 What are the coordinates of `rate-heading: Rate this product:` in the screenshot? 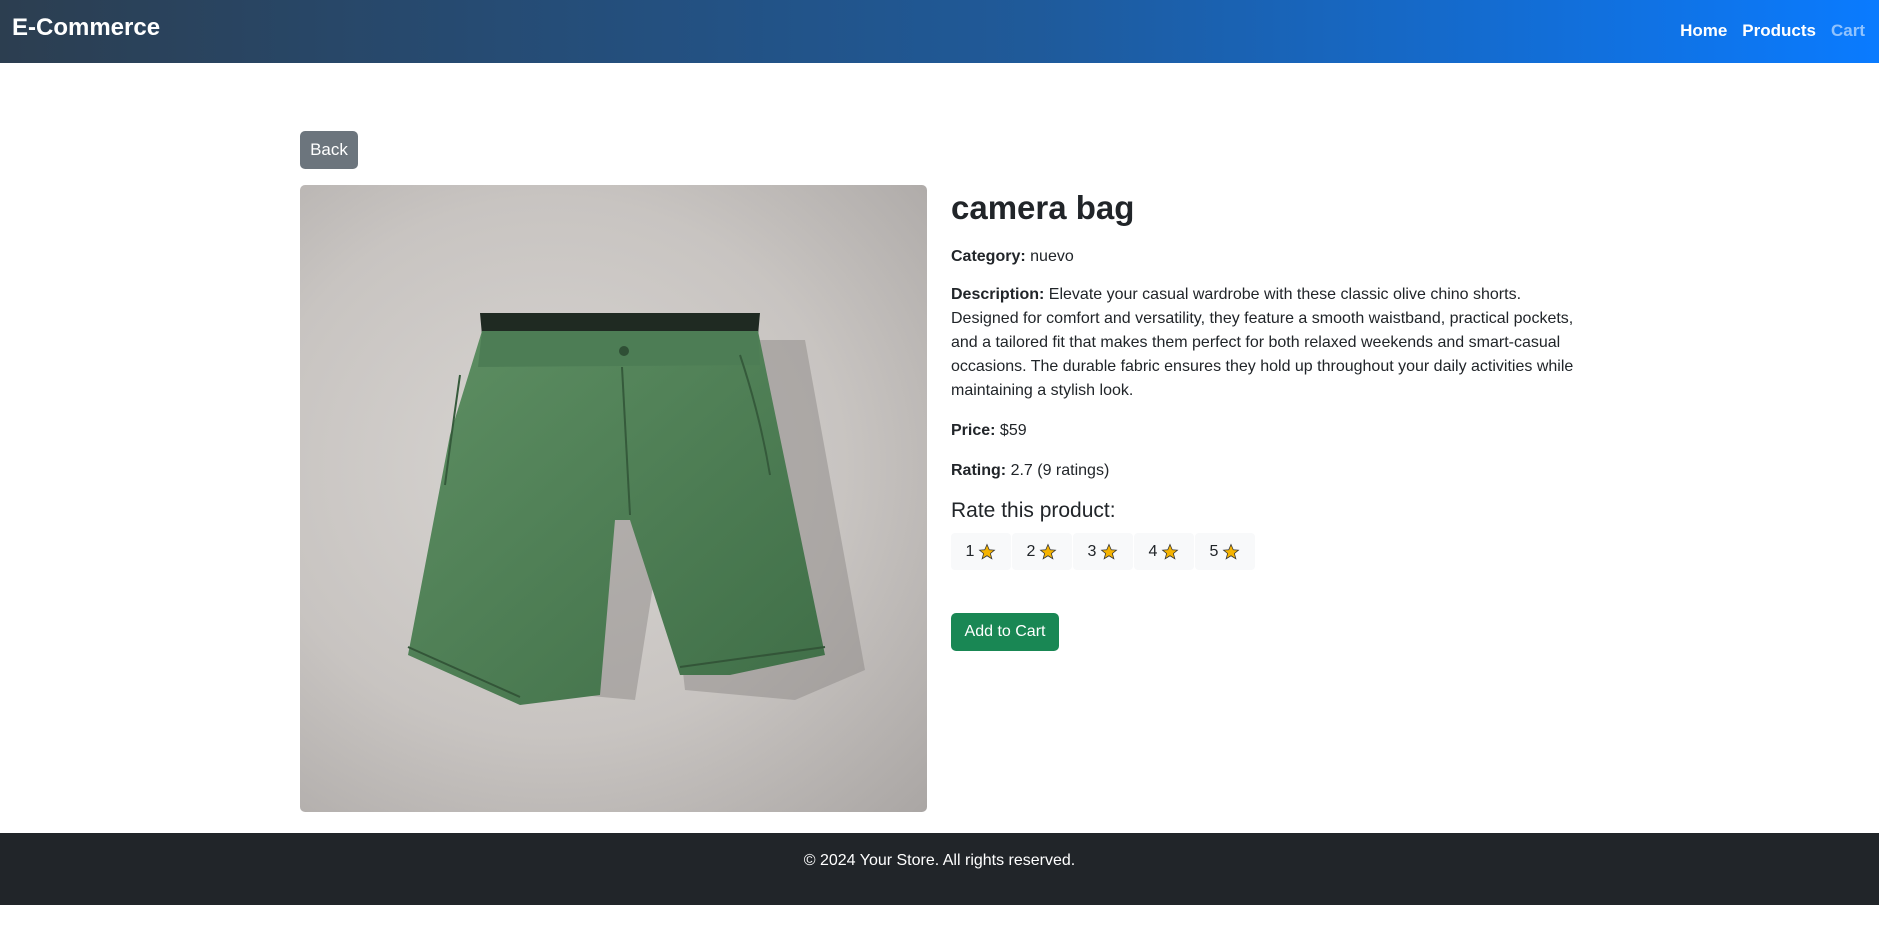 It's located at (1033, 510).